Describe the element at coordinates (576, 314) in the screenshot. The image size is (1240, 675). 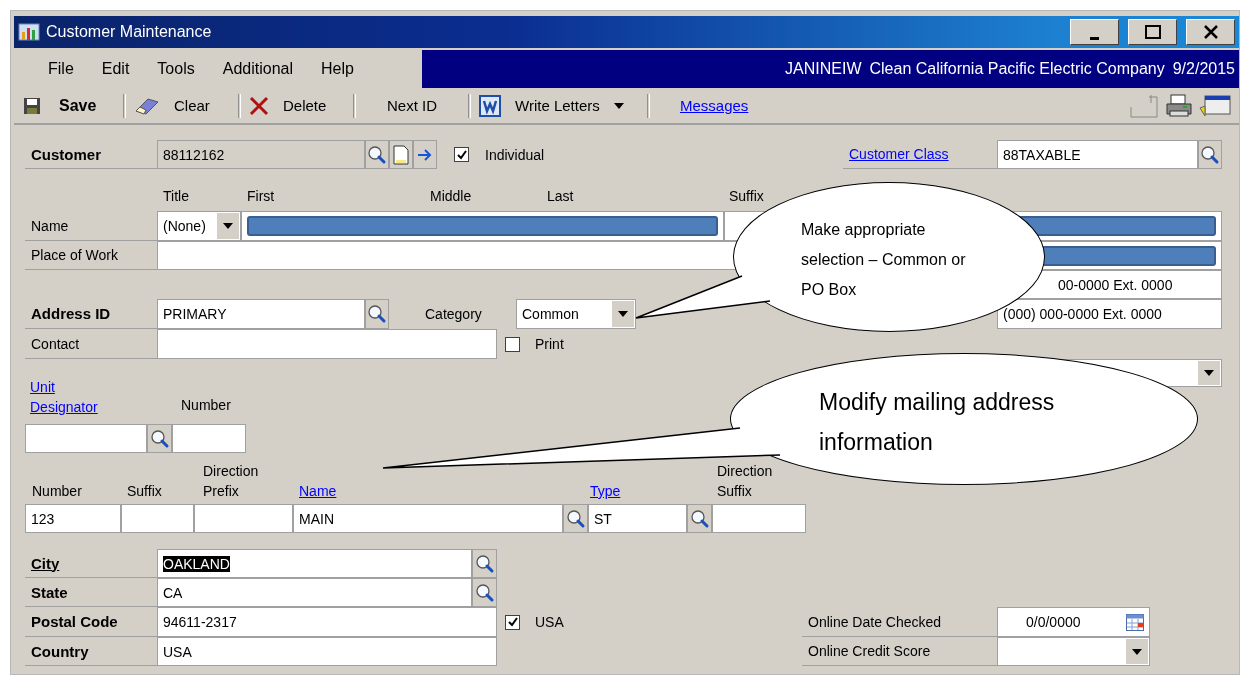
I see `category-dropdown: Common` at that location.